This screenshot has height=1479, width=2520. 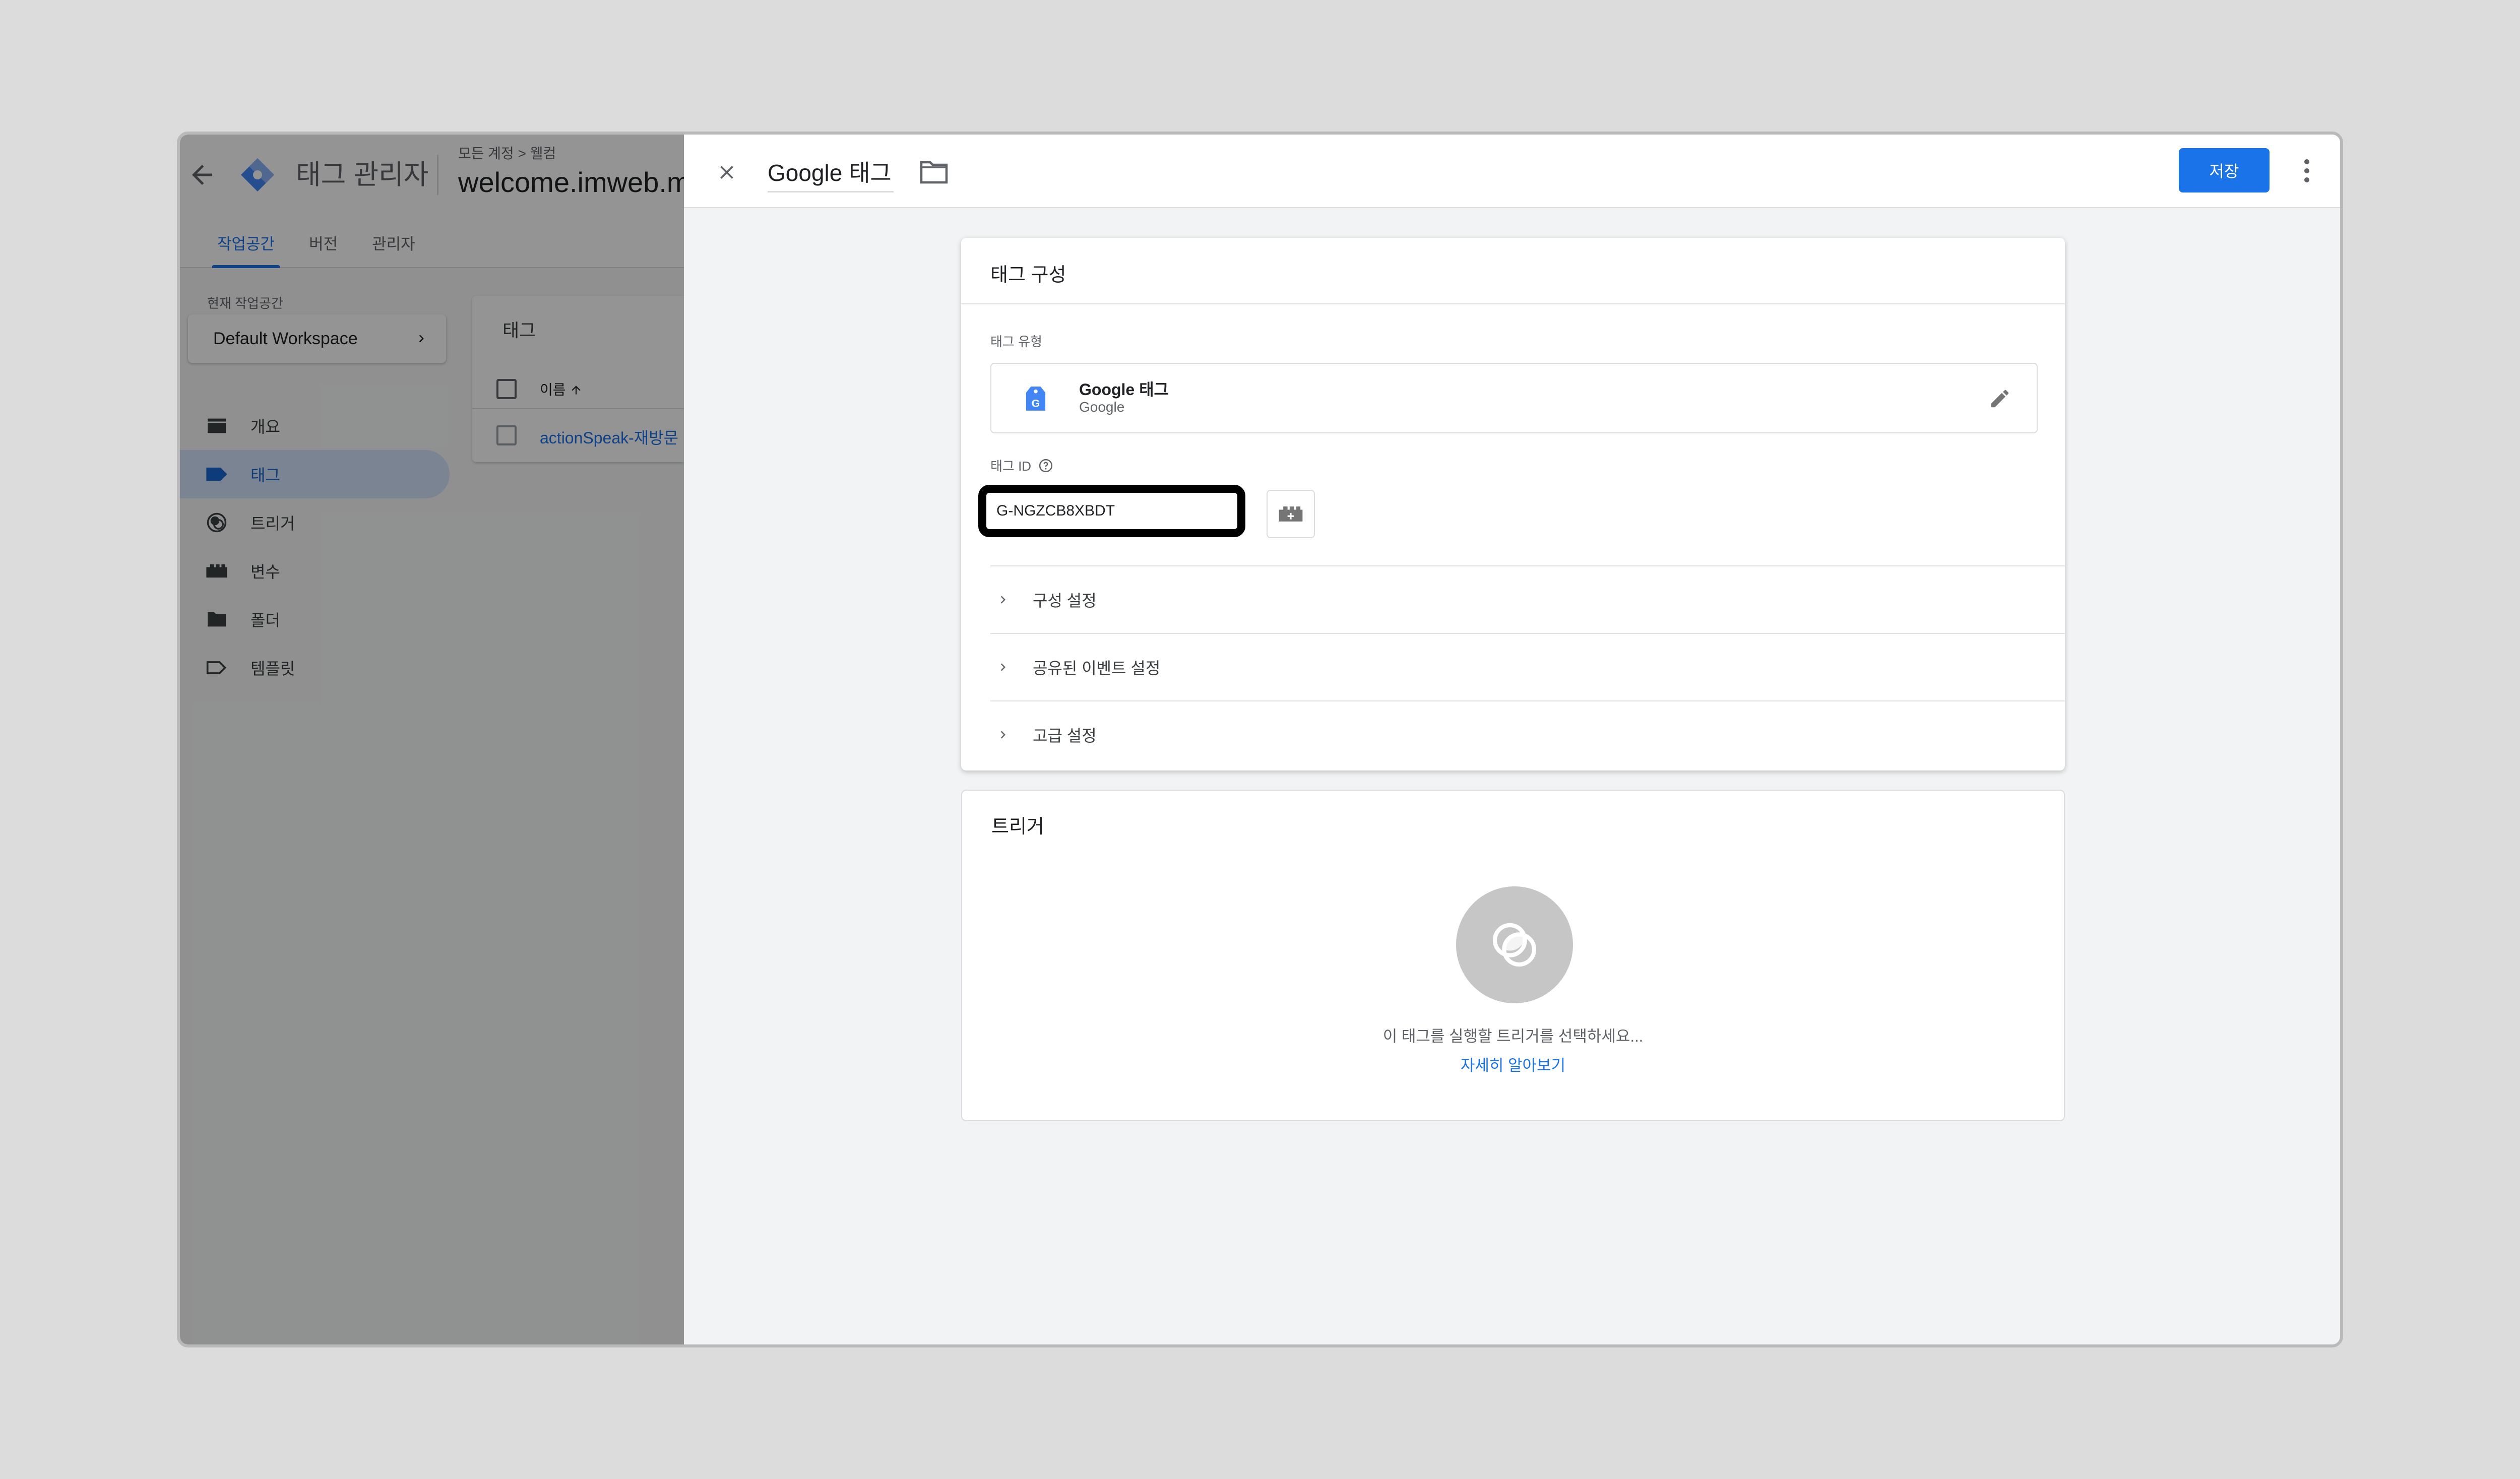 I want to click on card-title: 트리거, so click(x=1018, y=827).